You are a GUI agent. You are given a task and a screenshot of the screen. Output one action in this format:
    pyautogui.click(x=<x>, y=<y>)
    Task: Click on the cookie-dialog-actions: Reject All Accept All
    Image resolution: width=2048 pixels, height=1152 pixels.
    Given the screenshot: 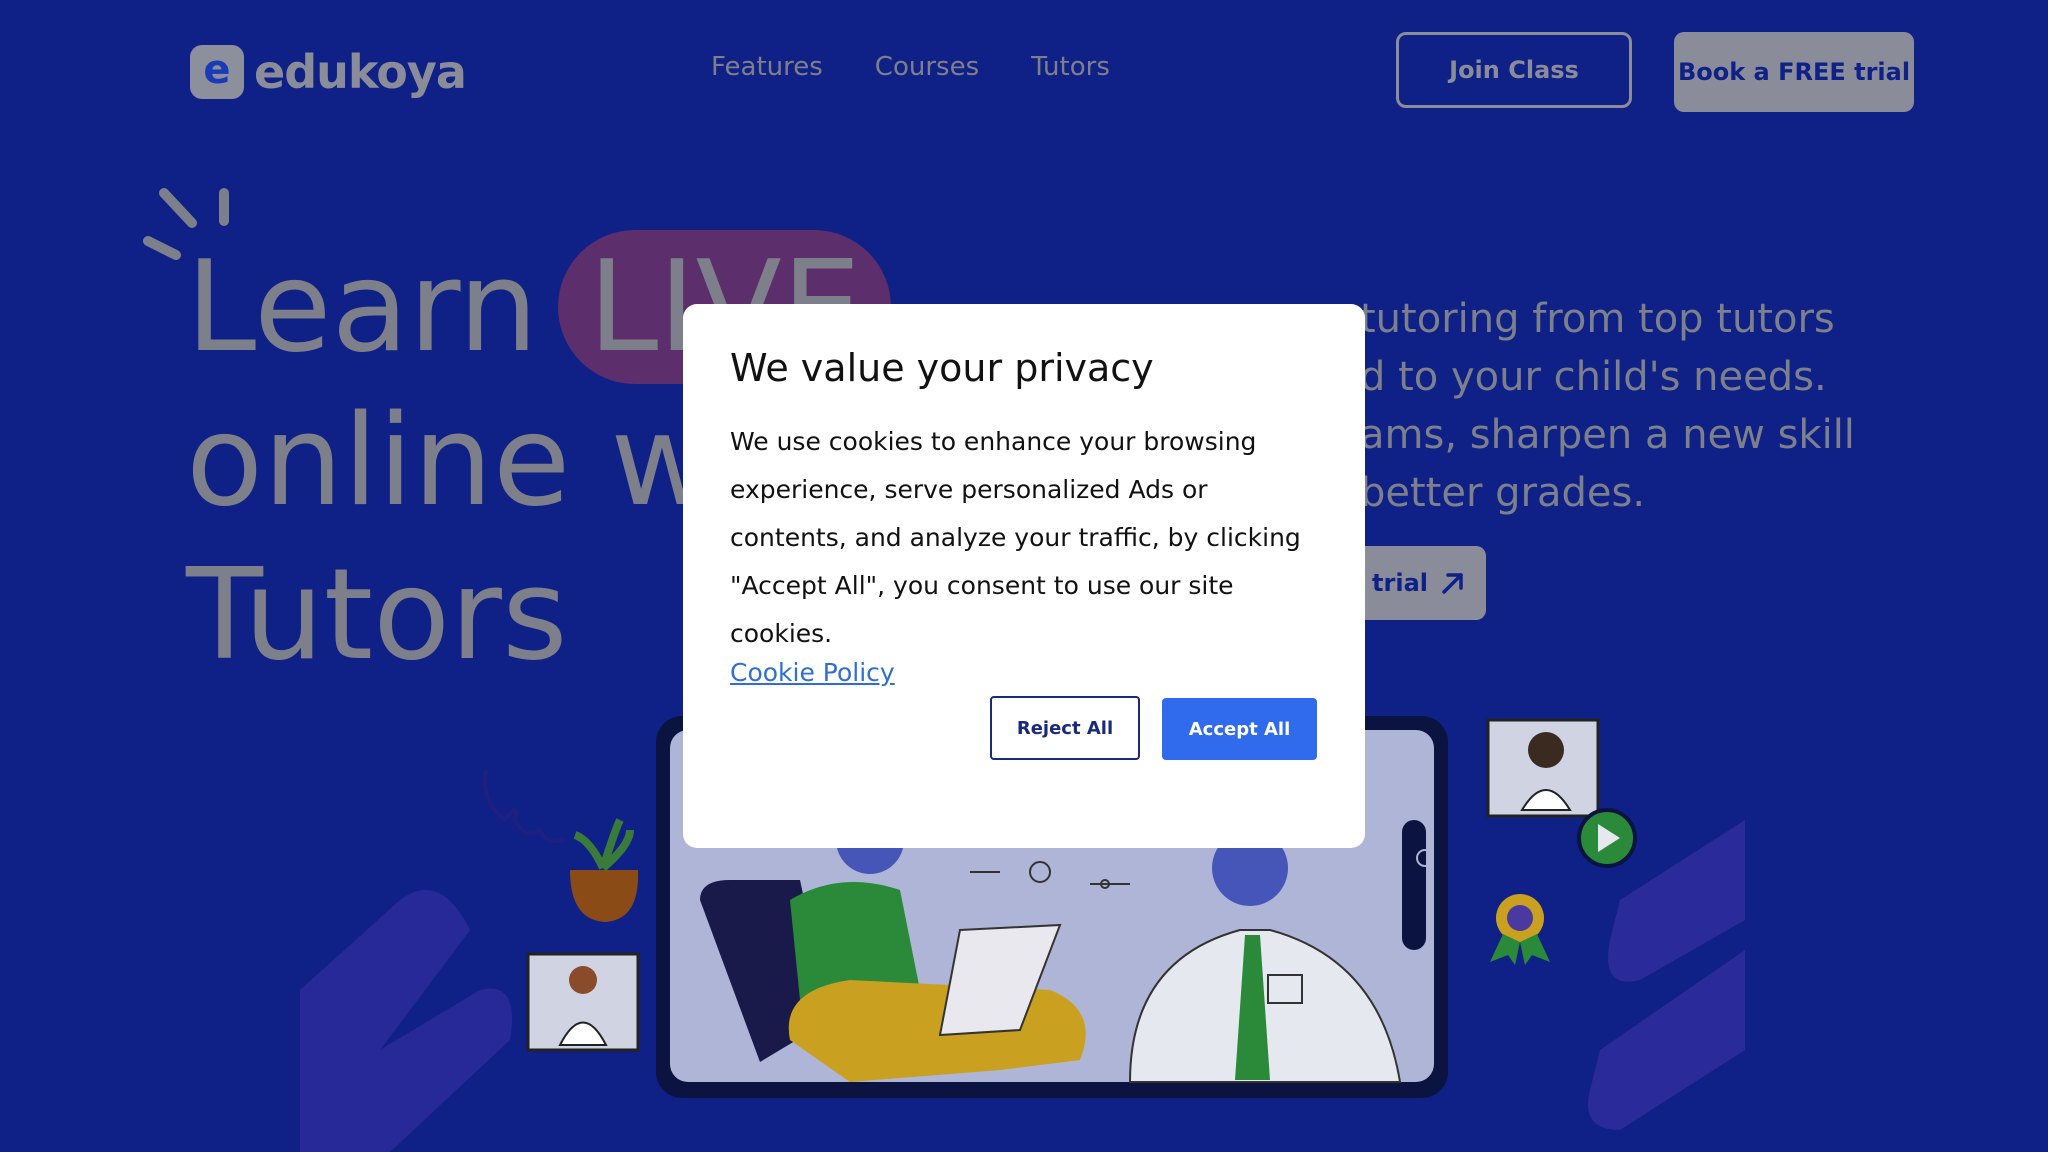 What is the action you would take?
    pyautogui.click(x=1153, y=728)
    